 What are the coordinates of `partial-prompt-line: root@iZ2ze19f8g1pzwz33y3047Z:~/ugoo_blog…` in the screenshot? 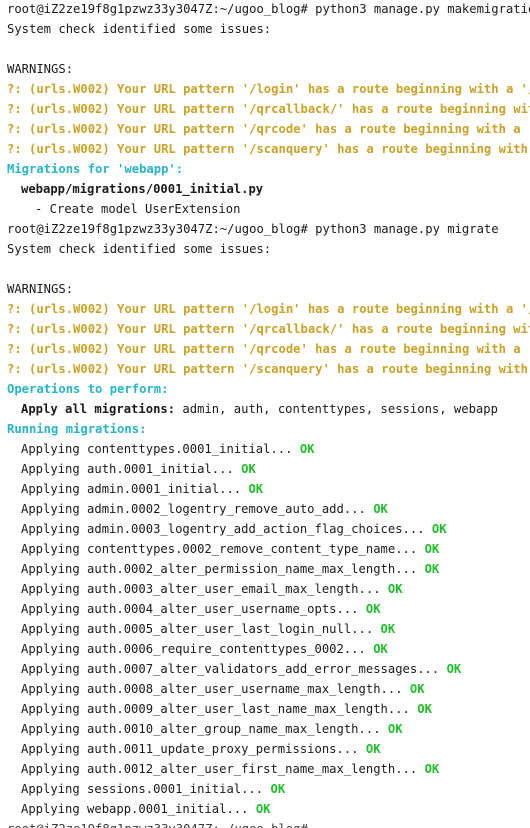 It's located at (157, 823).